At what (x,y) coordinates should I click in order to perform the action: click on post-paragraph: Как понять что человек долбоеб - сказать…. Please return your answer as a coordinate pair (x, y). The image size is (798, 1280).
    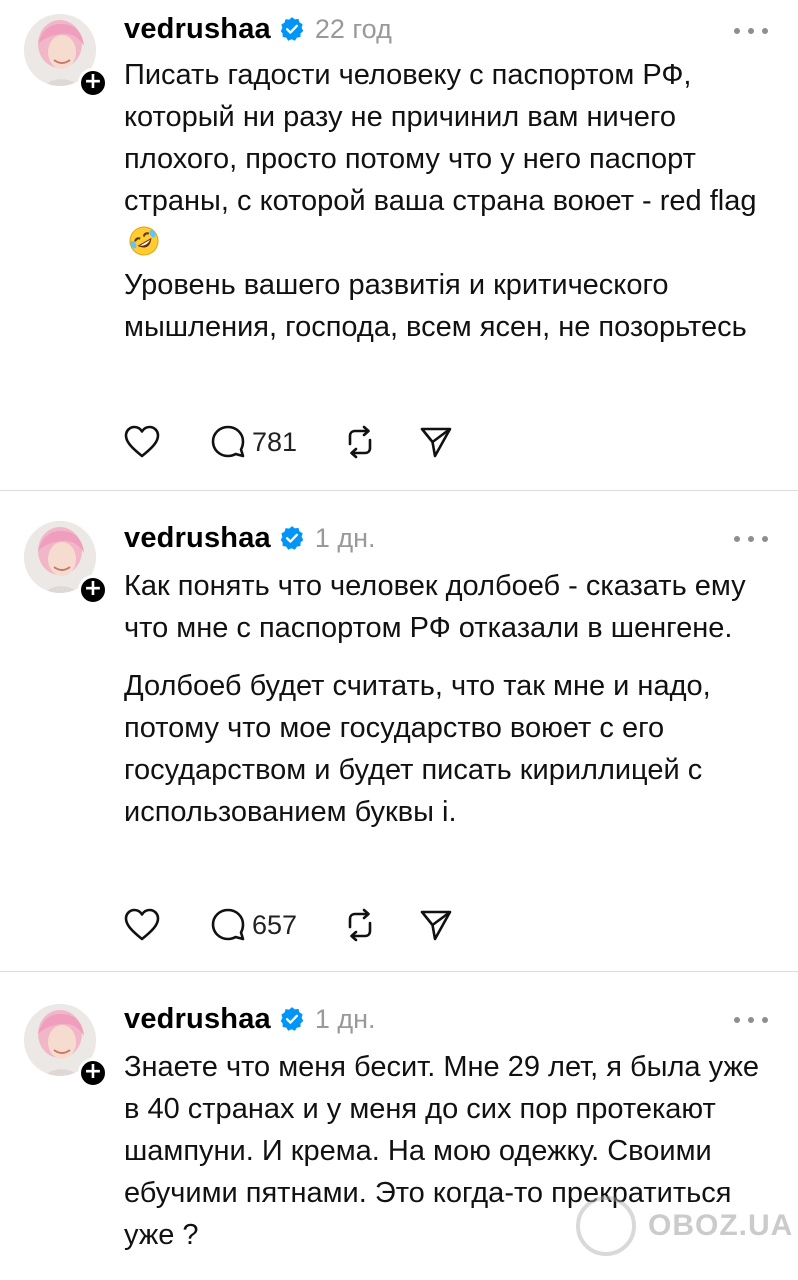
    Looking at the image, I should click on (435, 607).